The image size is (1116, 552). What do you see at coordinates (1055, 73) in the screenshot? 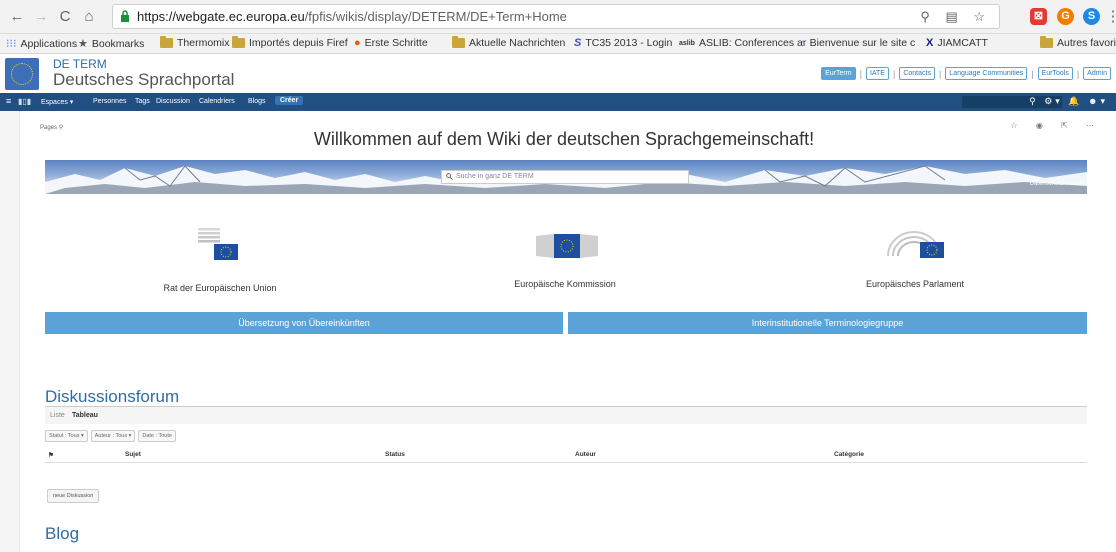
I see `header-link-eurtools: EurTools` at bounding box center [1055, 73].